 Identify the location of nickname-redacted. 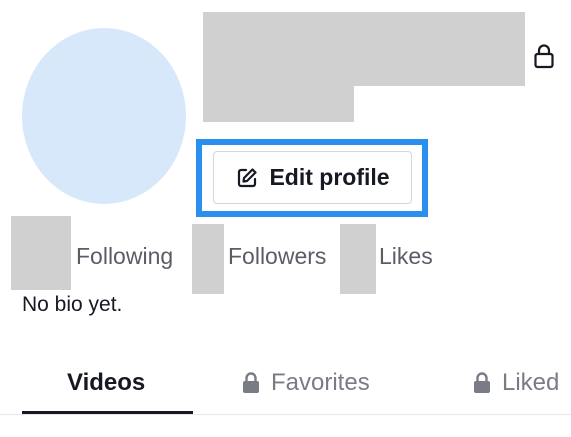
(278, 104).